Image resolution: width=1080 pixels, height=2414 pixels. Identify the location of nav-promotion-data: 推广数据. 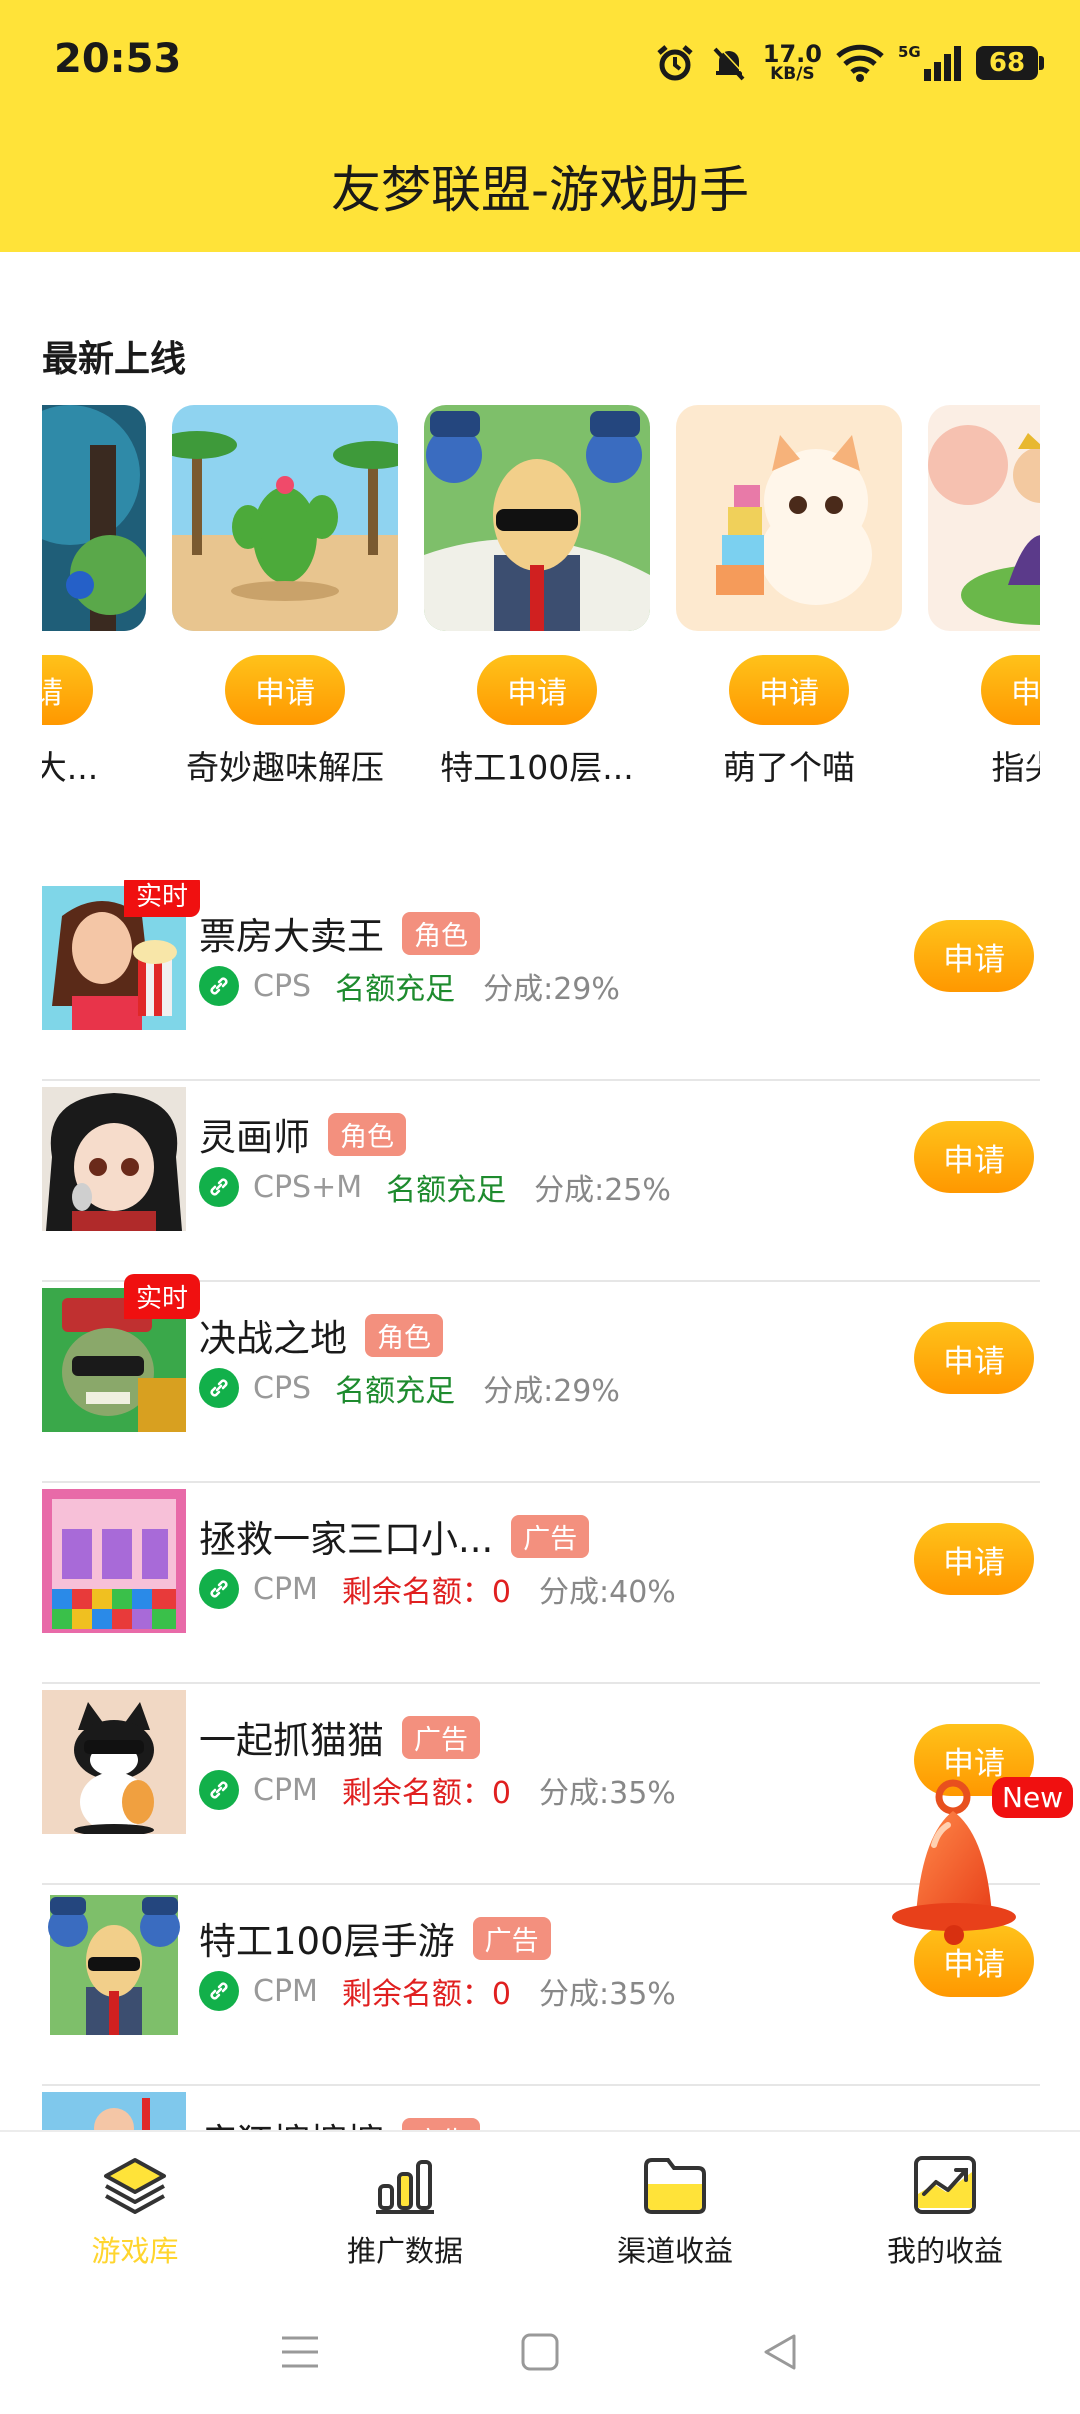
(405, 2211).